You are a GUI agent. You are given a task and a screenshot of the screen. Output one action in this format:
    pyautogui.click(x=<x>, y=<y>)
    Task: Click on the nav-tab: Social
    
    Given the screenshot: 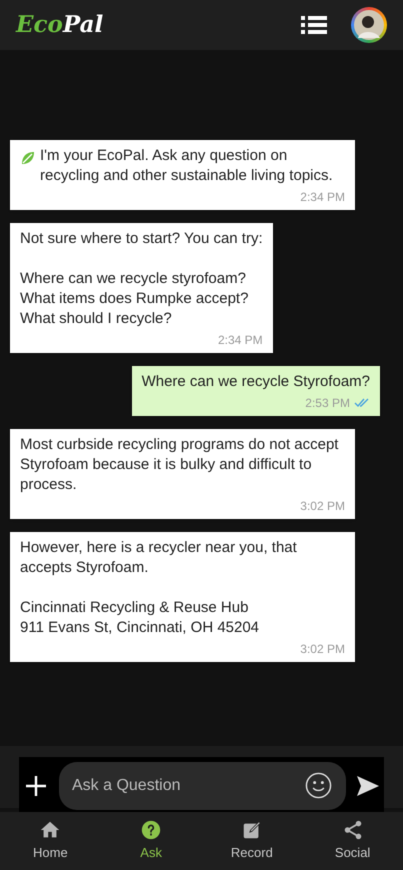 What is the action you would take?
    pyautogui.click(x=352, y=841)
    